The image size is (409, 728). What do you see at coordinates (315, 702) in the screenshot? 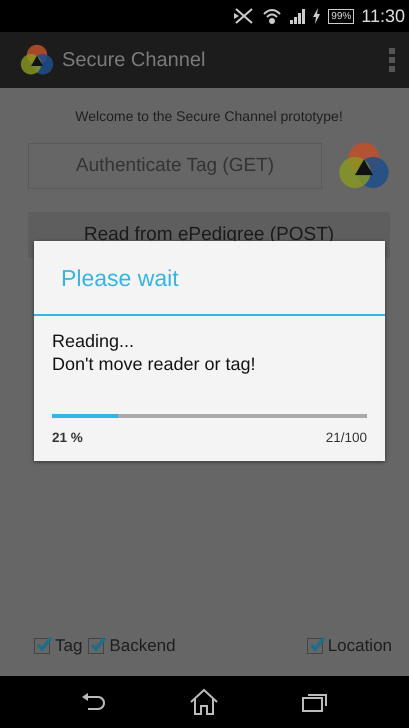
I see `recent-apps-icon` at bounding box center [315, 702].